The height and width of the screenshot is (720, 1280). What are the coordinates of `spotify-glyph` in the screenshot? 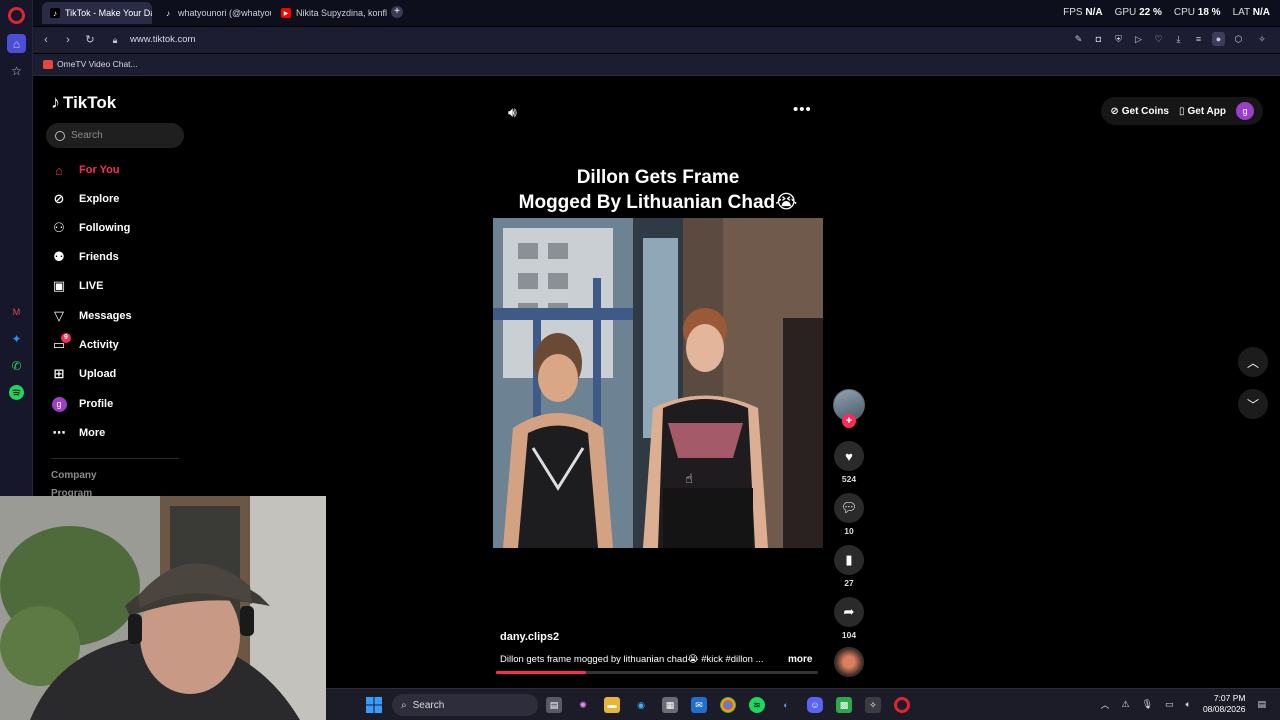 It's located at (16, 392).